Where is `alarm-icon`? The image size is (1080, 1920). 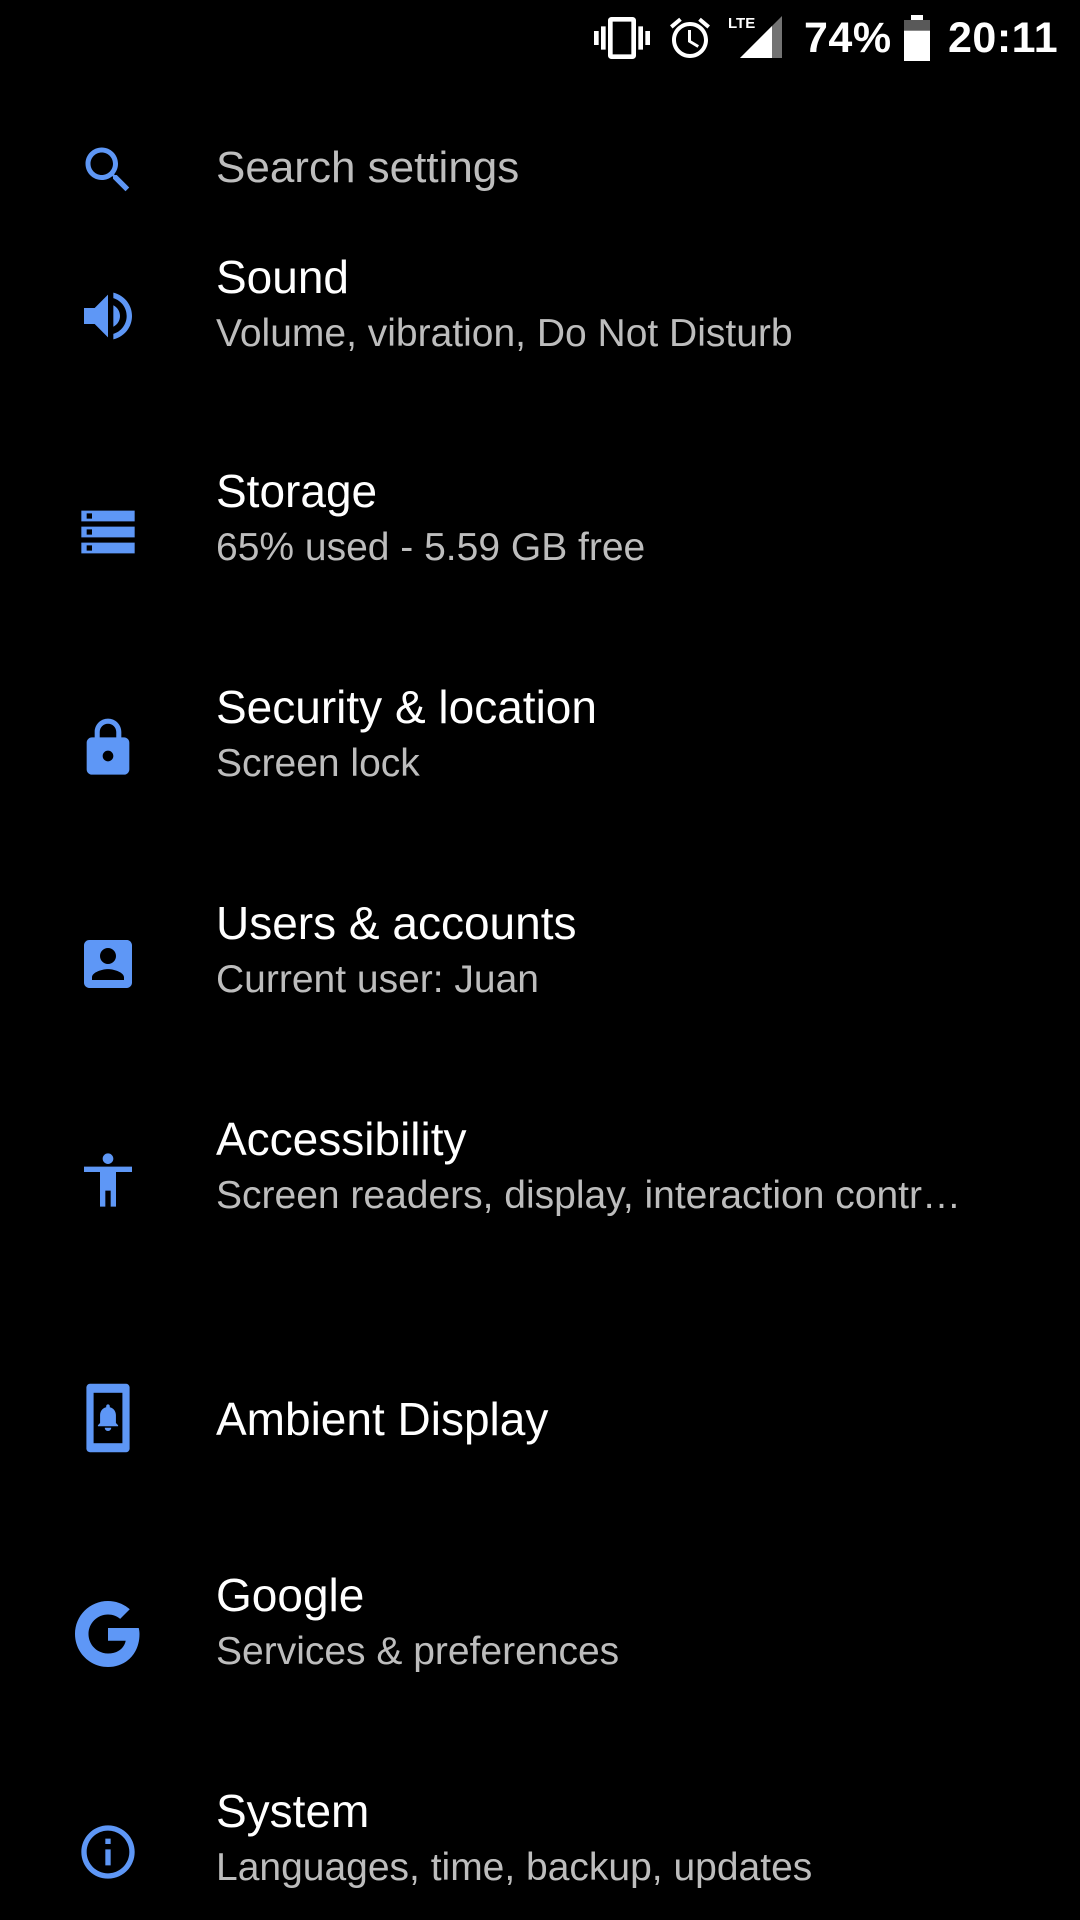
alarm-icon is located at coordinates (690, 38).